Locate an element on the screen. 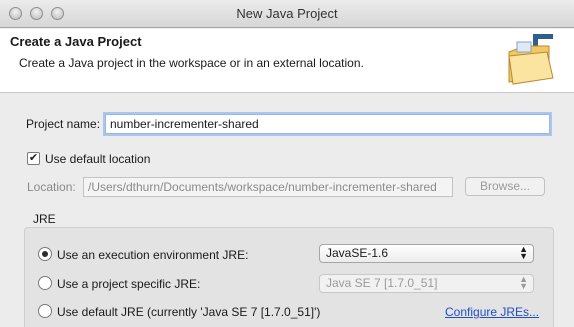  new-java-project-icon is located at coordinates (531, 59).